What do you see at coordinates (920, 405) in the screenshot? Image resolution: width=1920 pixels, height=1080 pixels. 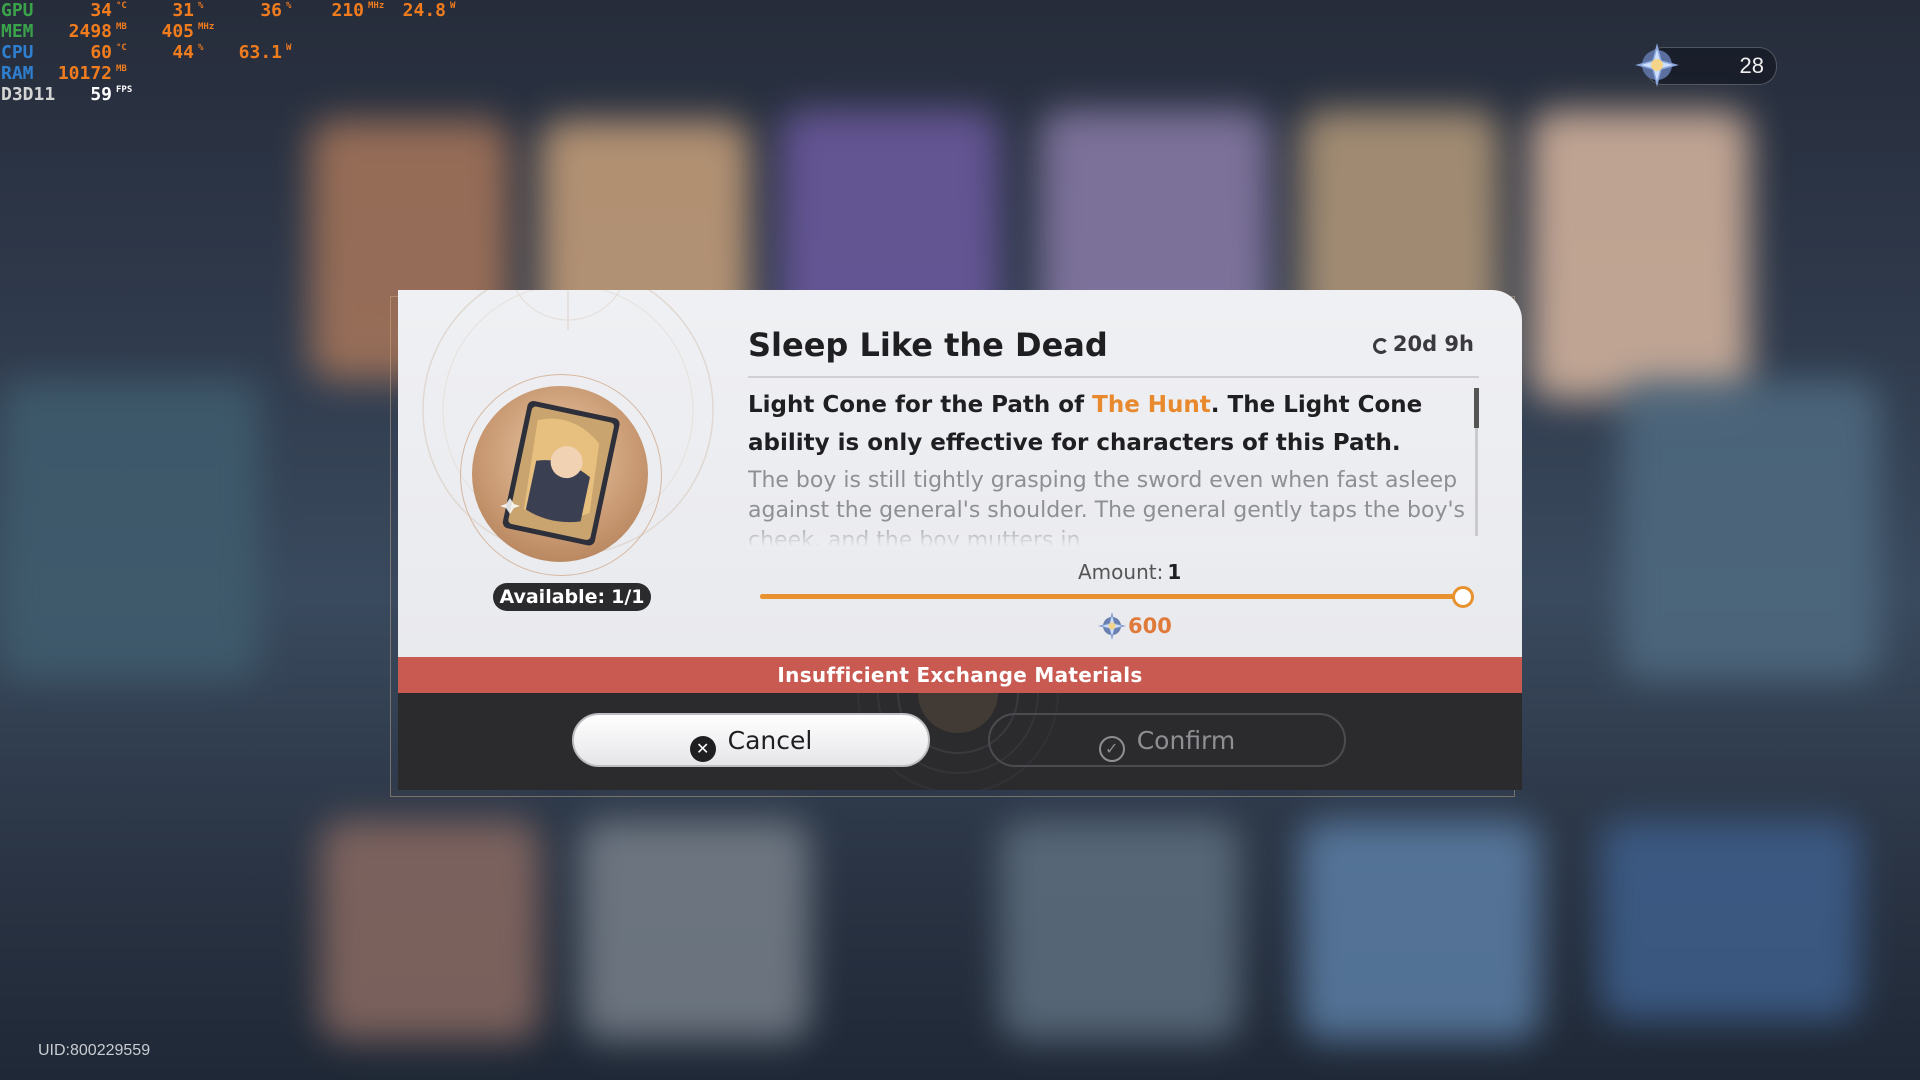 I see `desc-prefix: Light Cone for the Path of` at bounding box center [920, 405].